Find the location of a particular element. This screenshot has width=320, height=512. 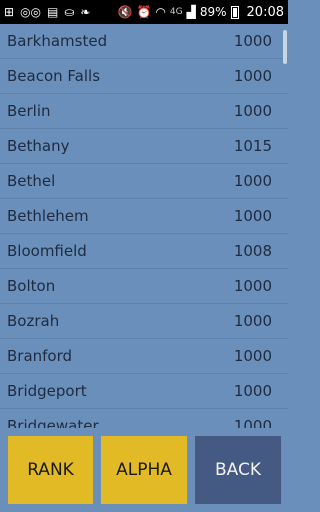

town-name: Bethlehem is located at coordinates (48, 216).